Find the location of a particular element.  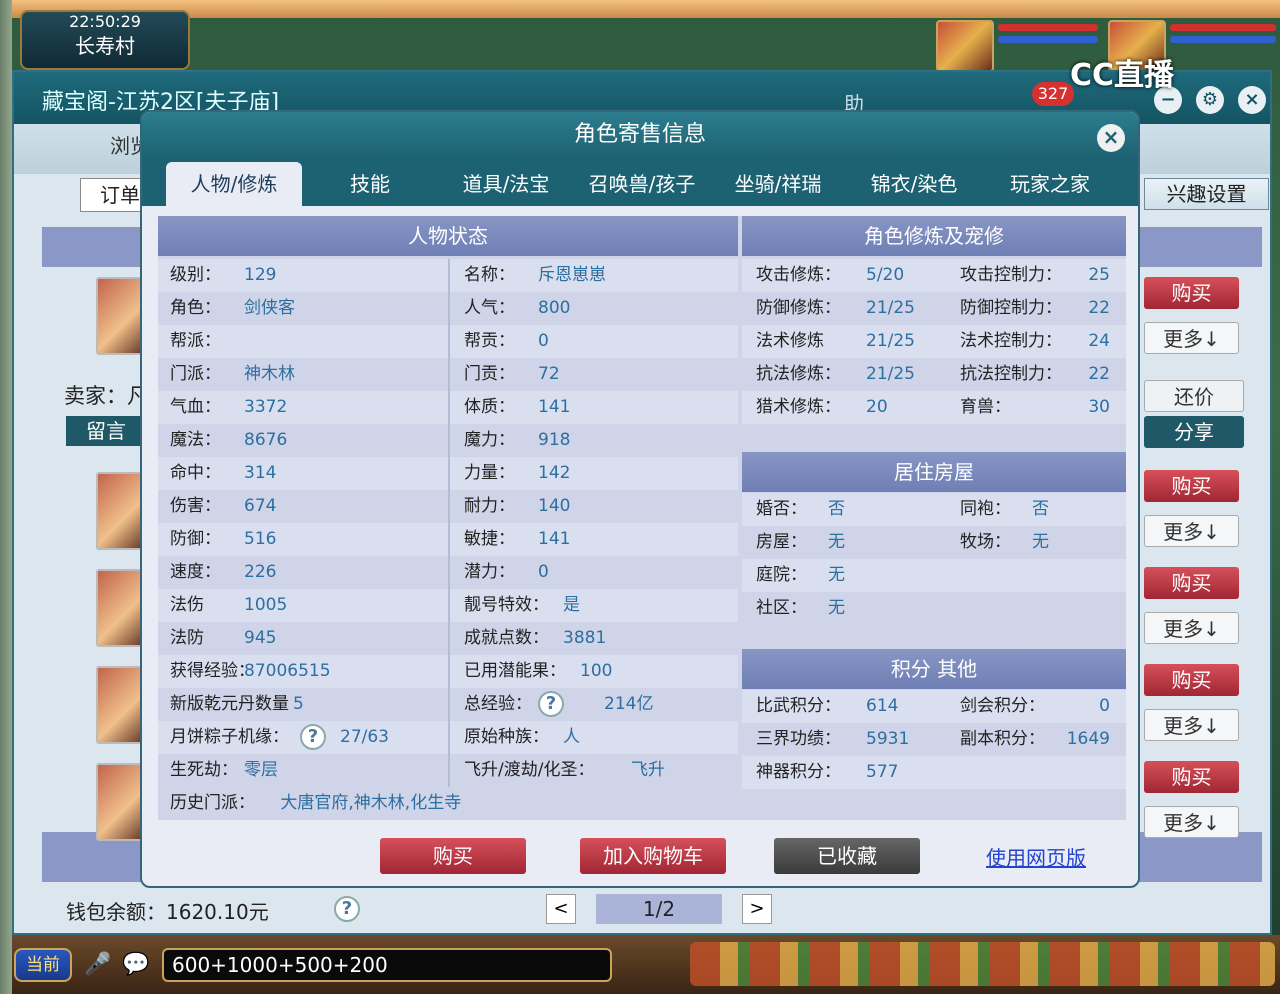

table-row: 速度： 226 潜力： 0 is located at coordinates (448, 572).